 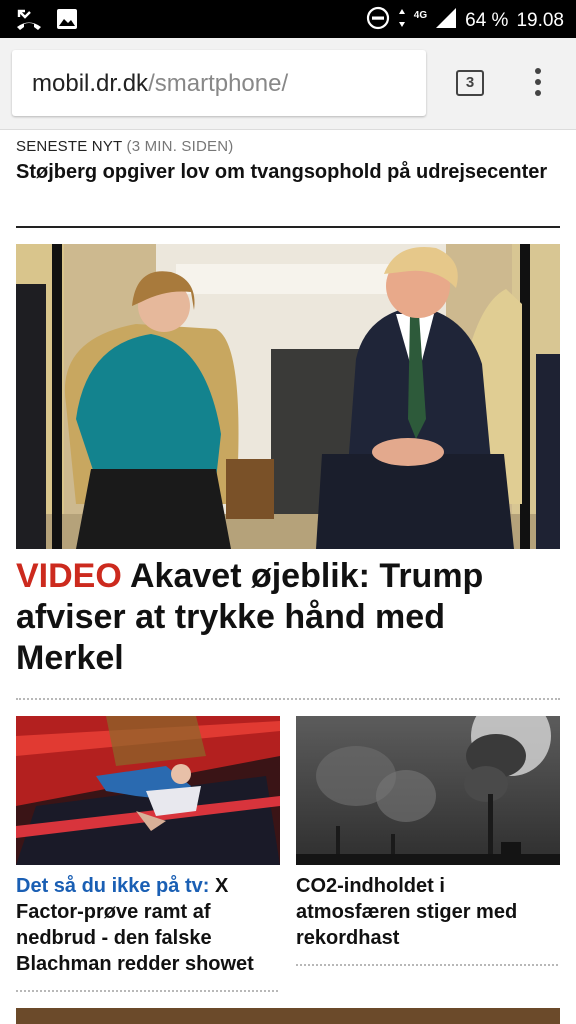 I want to click on do-not-disturb-icon, so click(x=378, y=21).